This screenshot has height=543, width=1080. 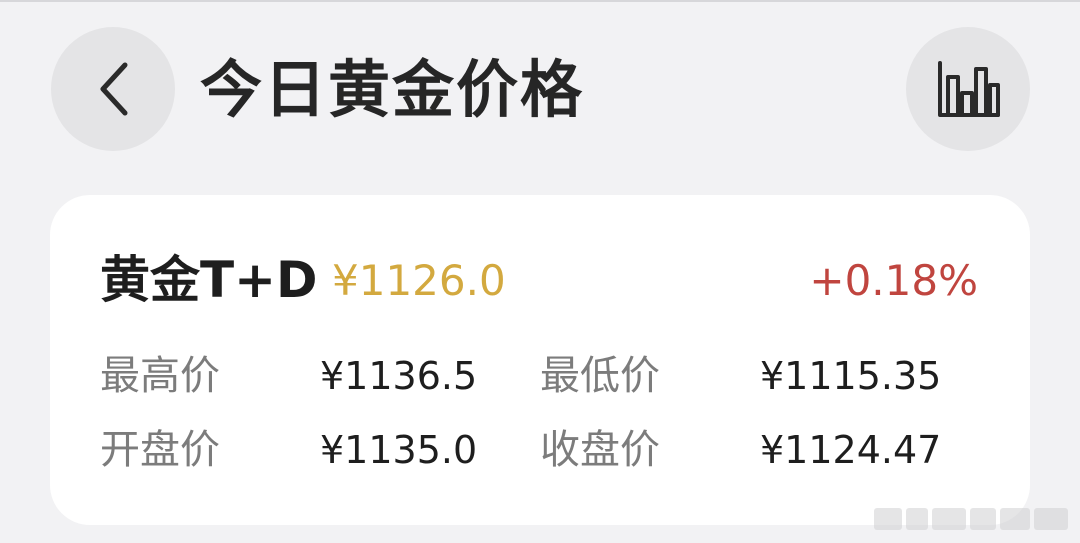 What do you see at coordinates (160, 376) in the screenshot?
I see `stat-label-high: 最高价` at bounding box center [160, 376].